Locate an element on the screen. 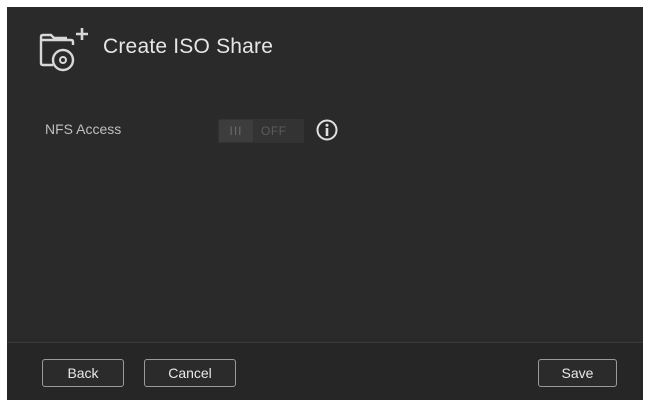 The width and height of the screenshot is (650, 403). dialog-footer: Back Cancel Save is located at coordinates (325, 371).